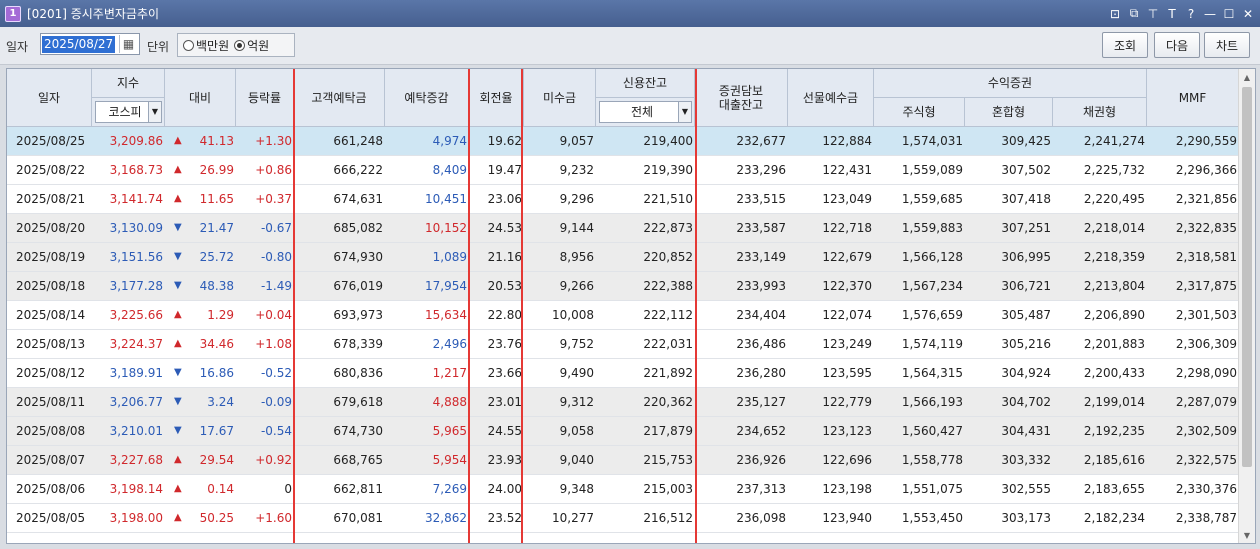 Image resolution: width=1260 pixels, height=549 pixels. I want to click on cell-futures: 122,779, so click(847, 402).